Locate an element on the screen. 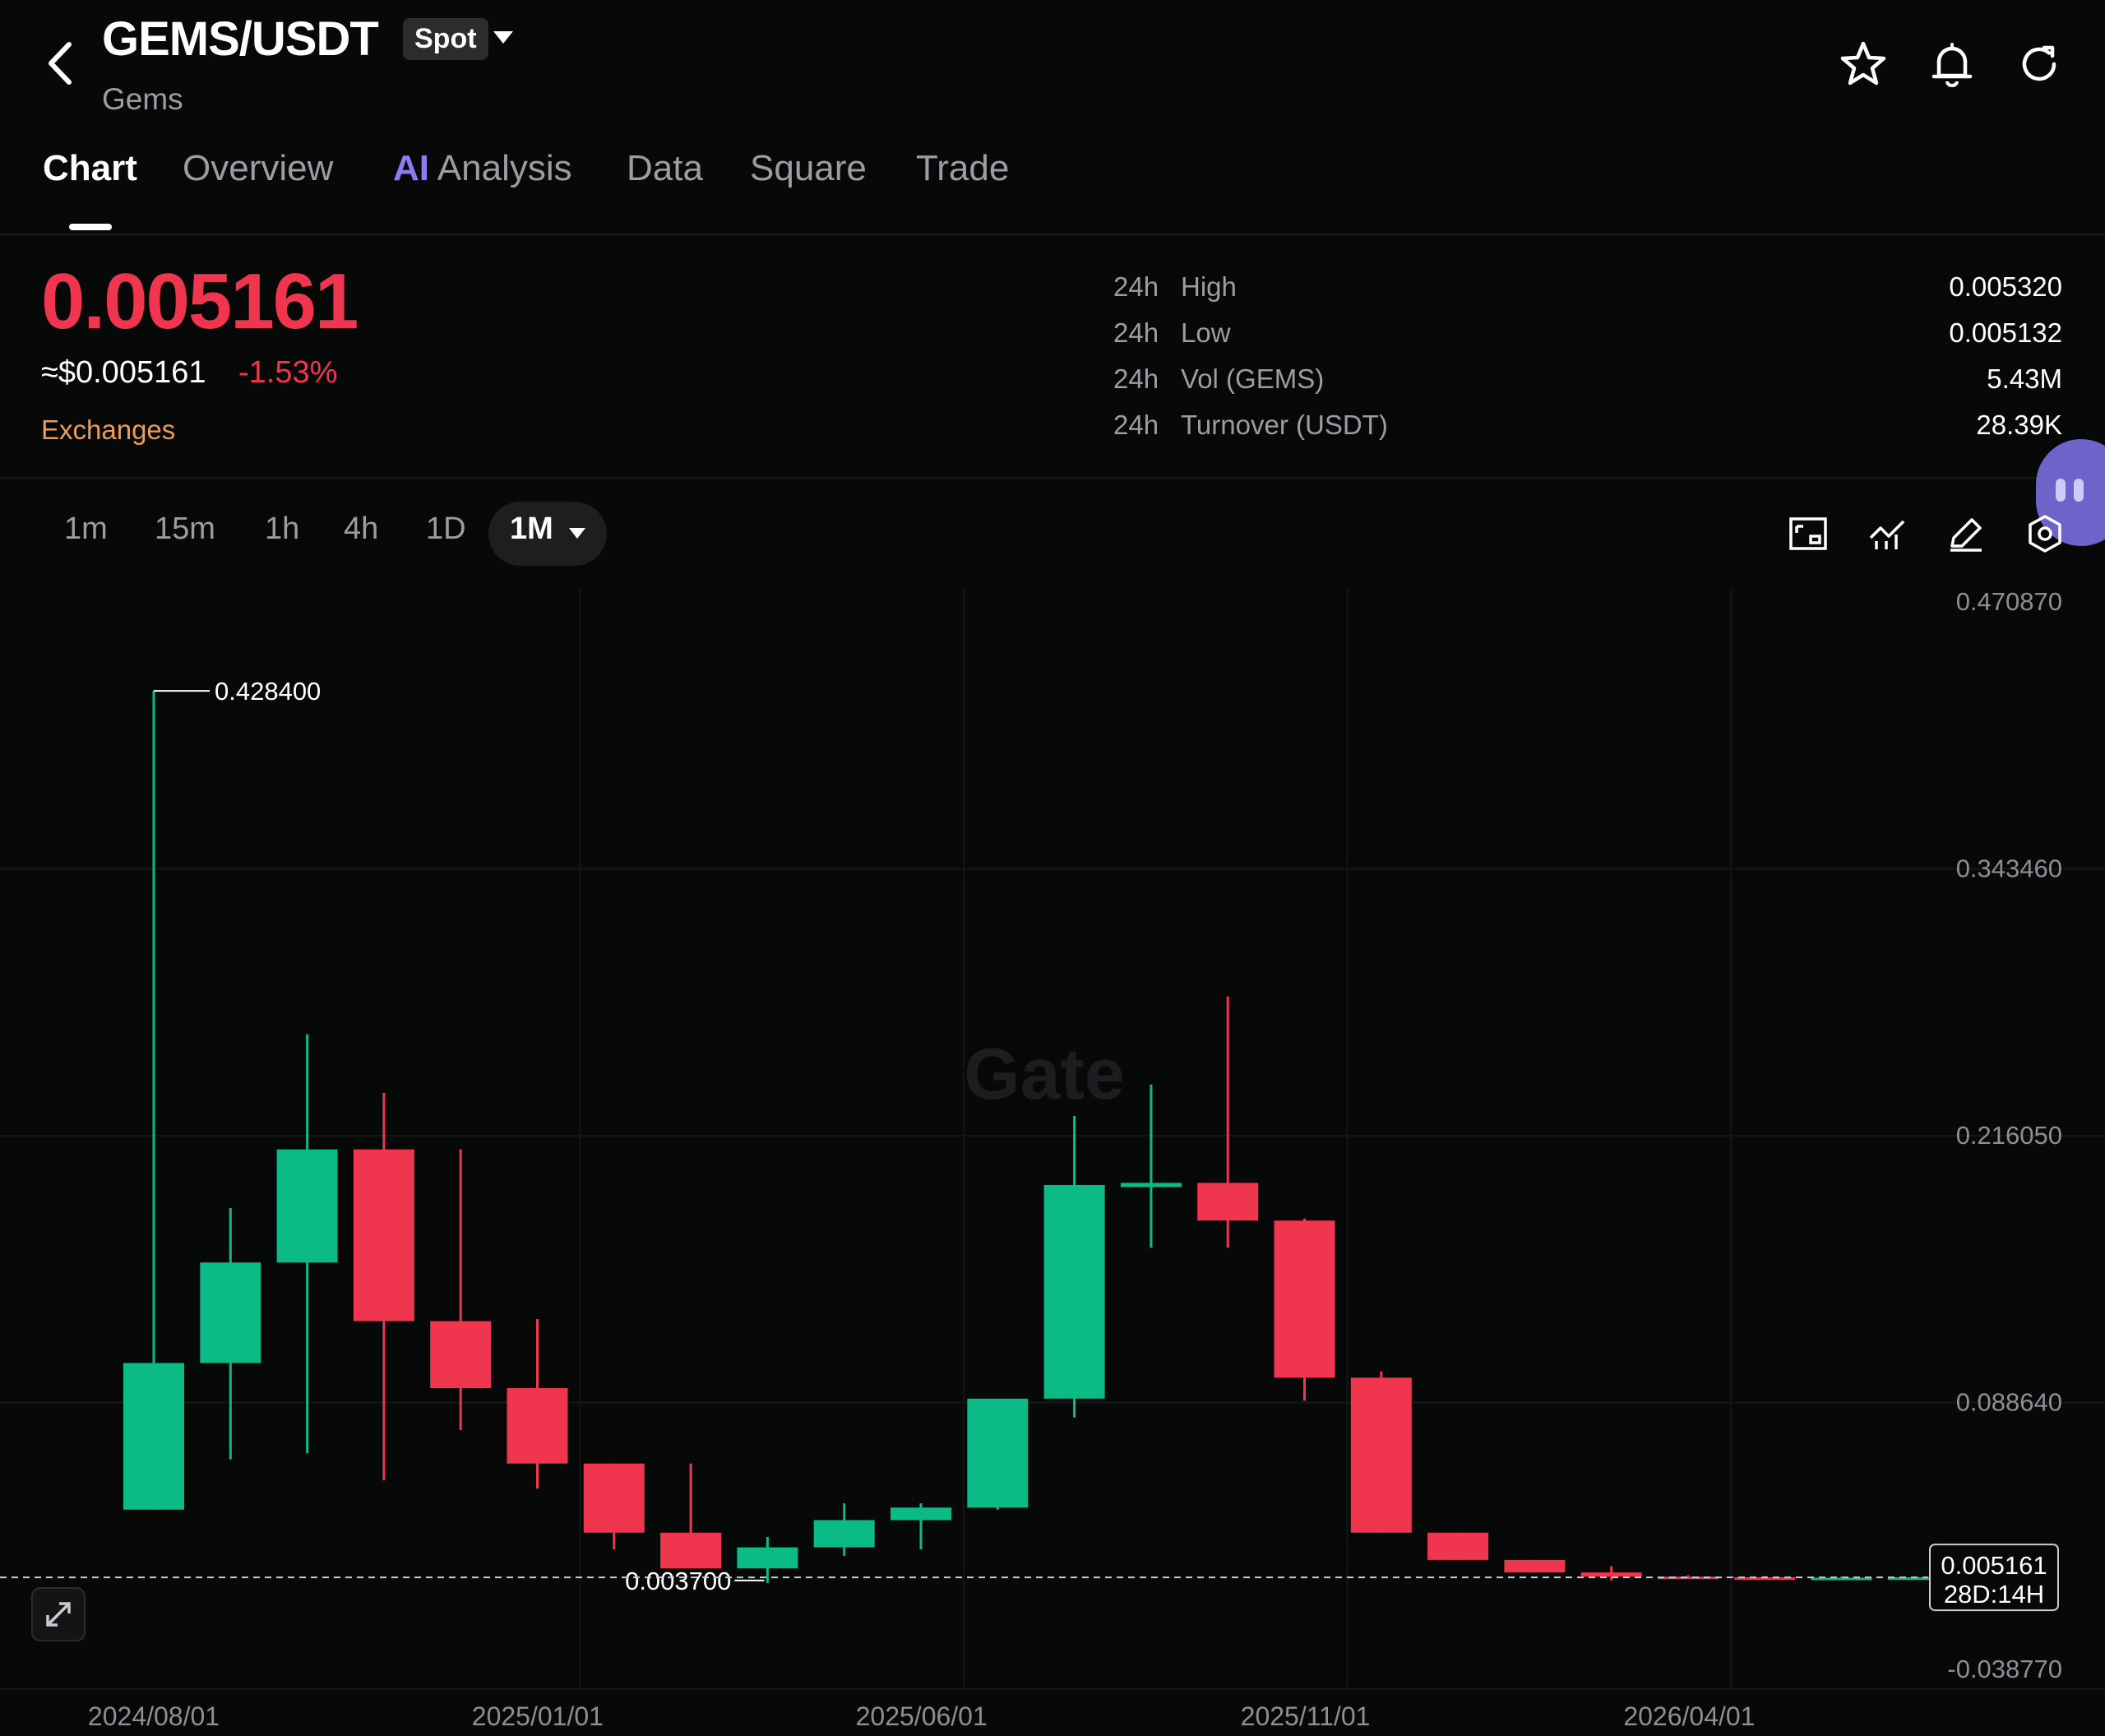 This screenshot has width=2105, height=1736. watermark: Gate is located at coordinates (1044, 1073).